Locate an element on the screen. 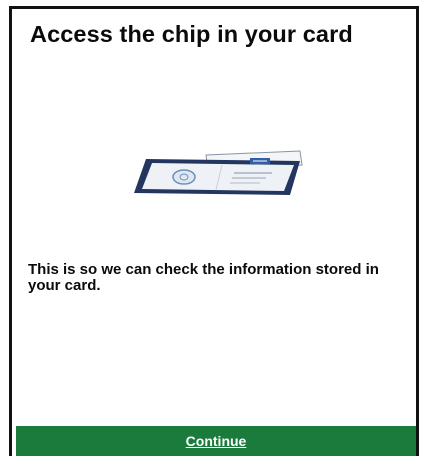 The image size is (422, 456). page-title: Access the chip in your card is located at coordinates (191, 34).